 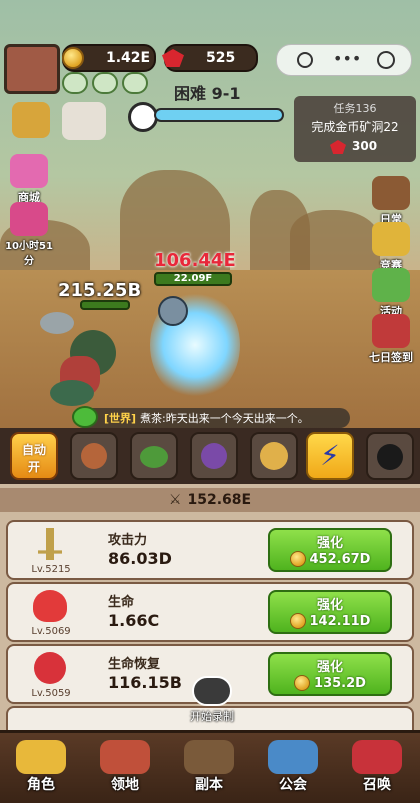 I want to click on health-cost: 142.11D, so click(x=340, y=621).